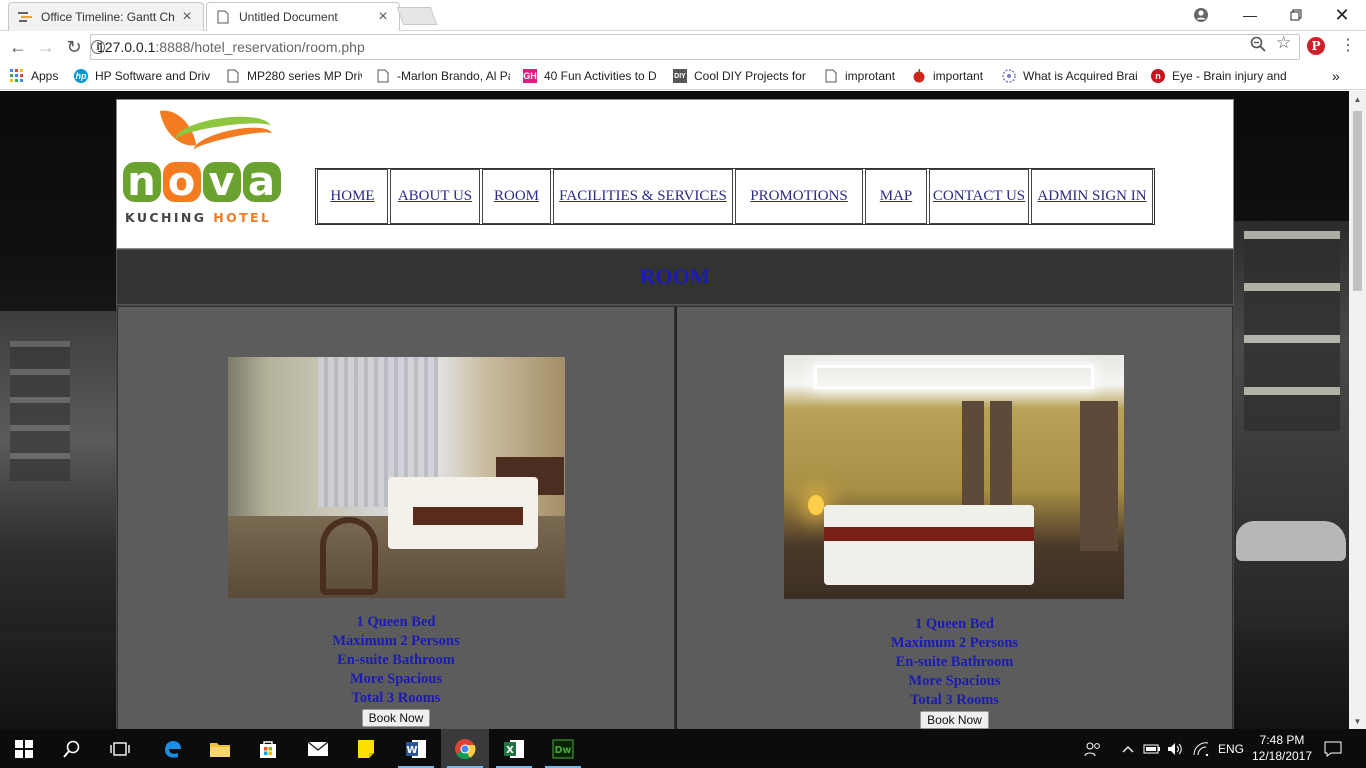 The image size is (1366, 768). I want to click on nav-room: ROOM, so click(516, 196).